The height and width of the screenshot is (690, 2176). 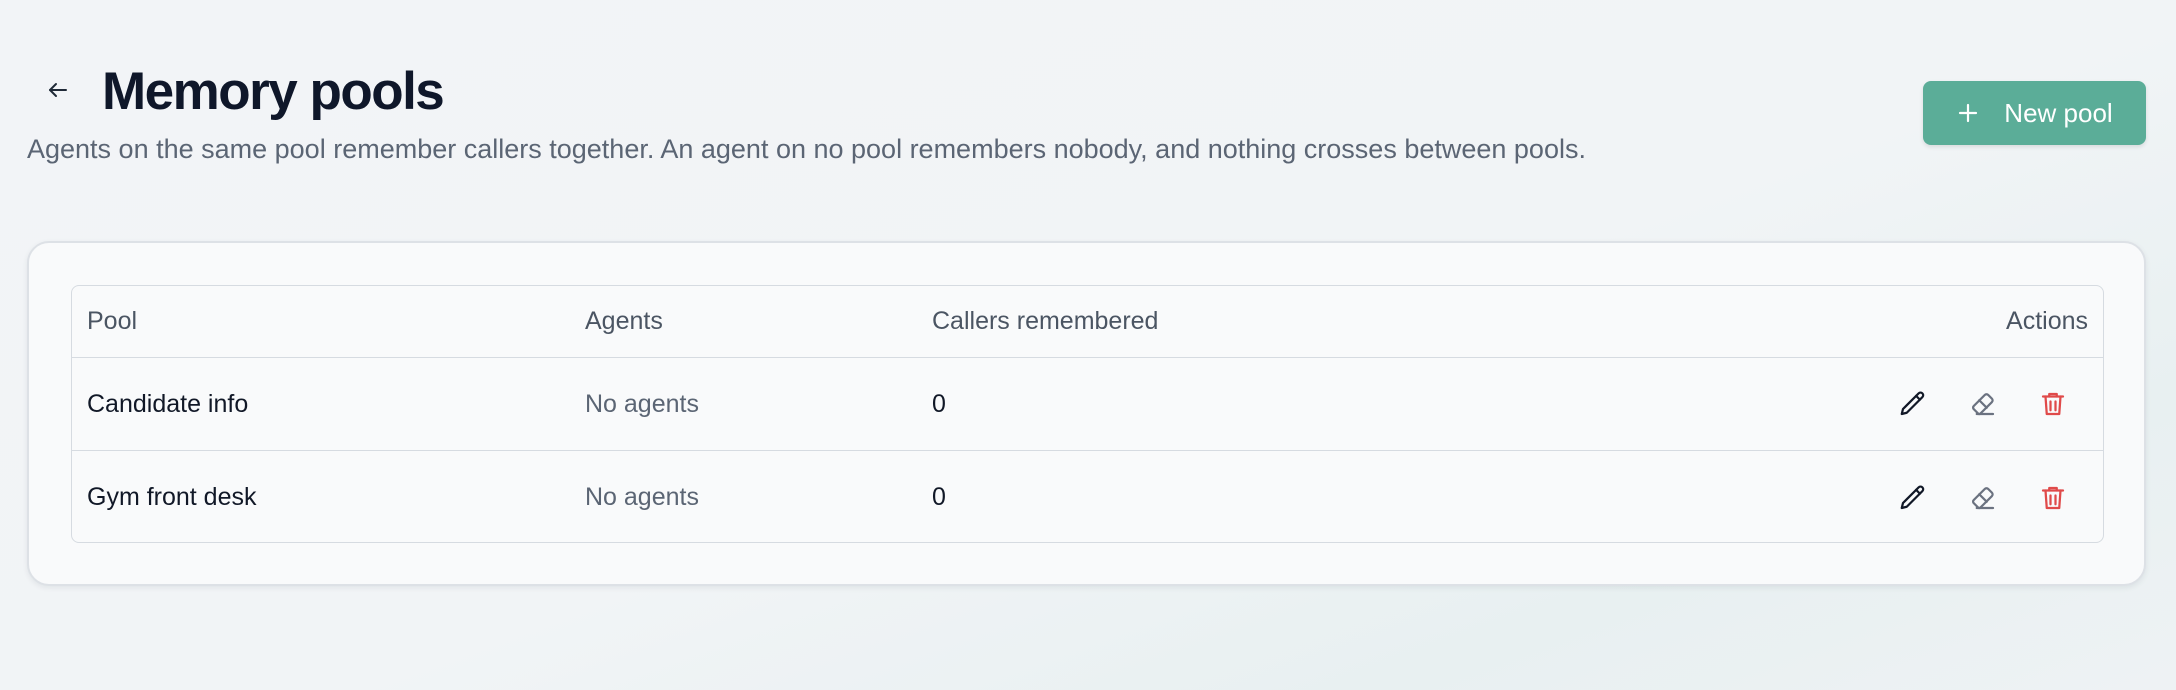 I want to click on plus-icon, so click(x=1968, y=113).